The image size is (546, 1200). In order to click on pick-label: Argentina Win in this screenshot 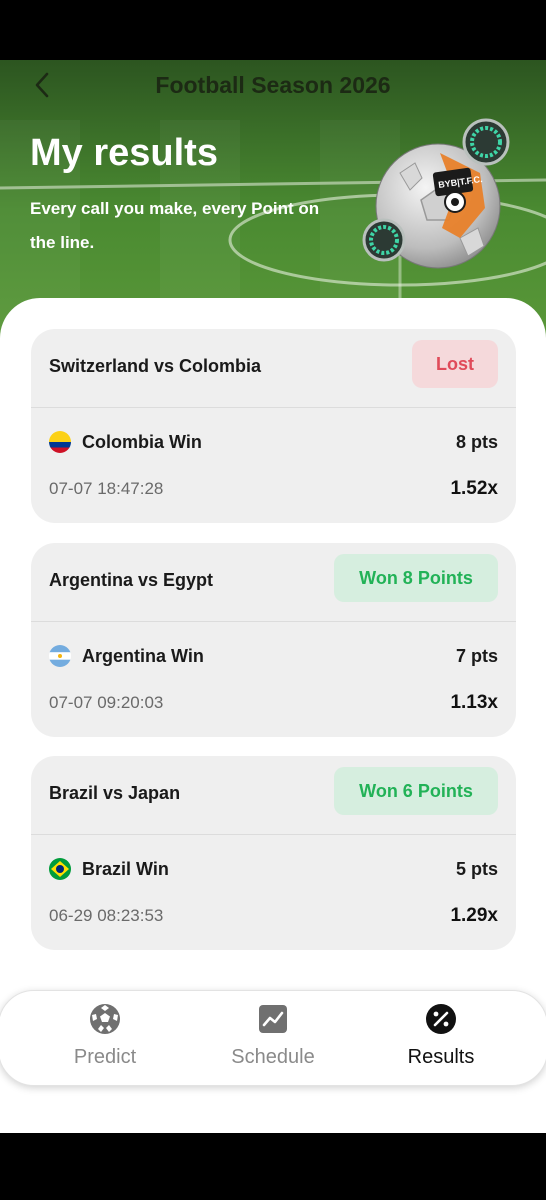, I will do `click(143, 656)`.